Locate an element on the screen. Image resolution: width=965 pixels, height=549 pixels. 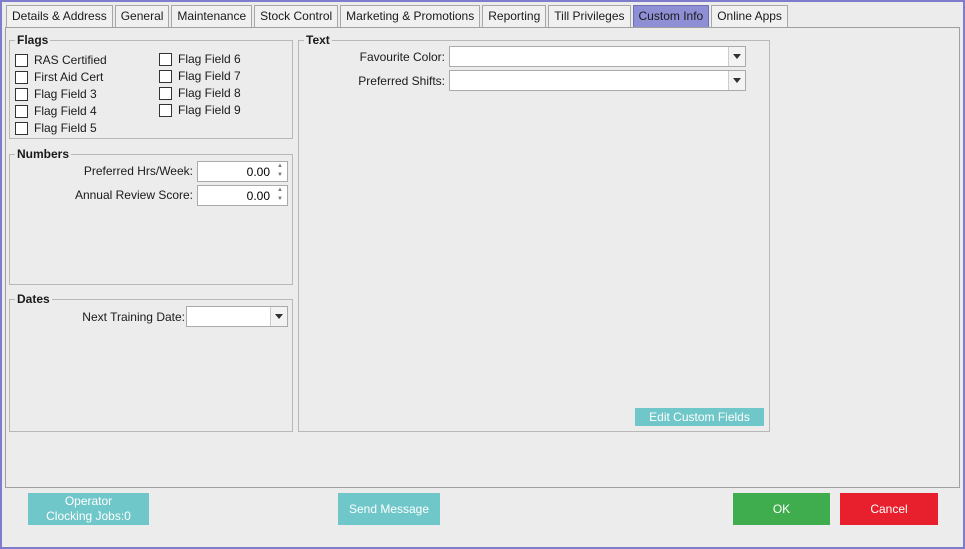
numbers-group-title: Numbers is located at coordinates (43, 154).